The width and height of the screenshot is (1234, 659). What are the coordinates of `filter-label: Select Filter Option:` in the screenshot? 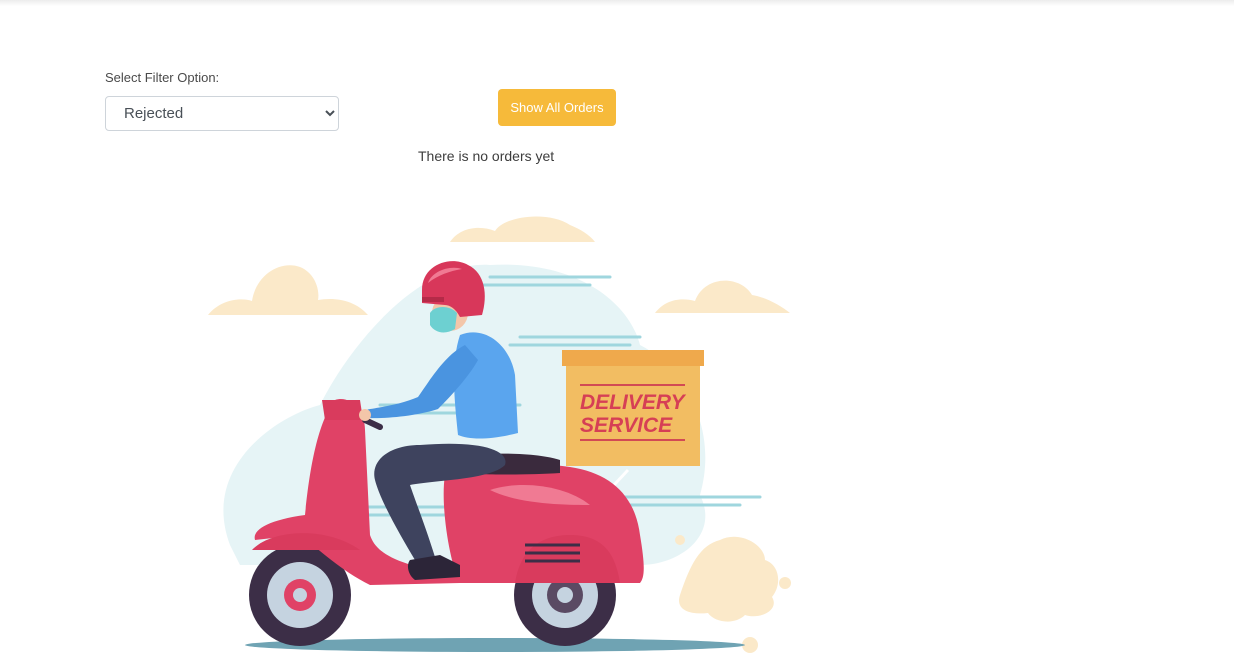 It's located at (162, 77).